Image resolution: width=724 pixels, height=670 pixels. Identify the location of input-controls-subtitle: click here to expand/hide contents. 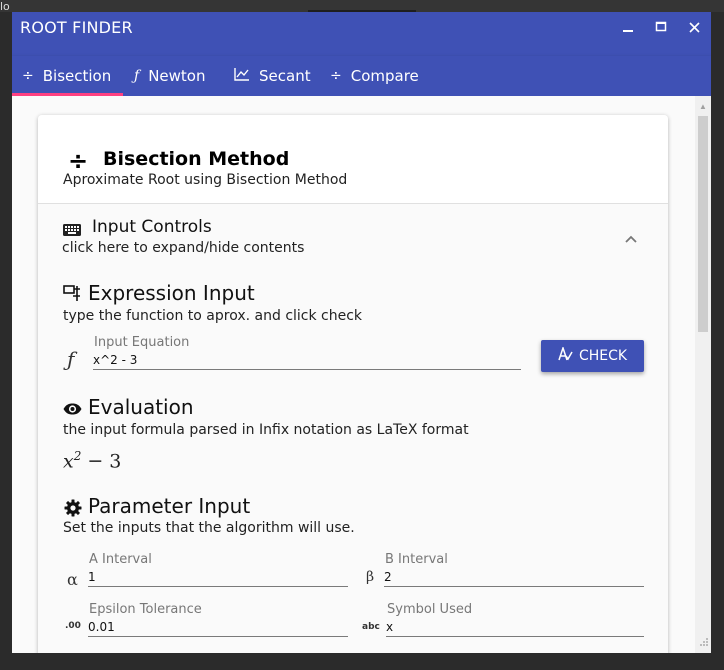
(183, 248).